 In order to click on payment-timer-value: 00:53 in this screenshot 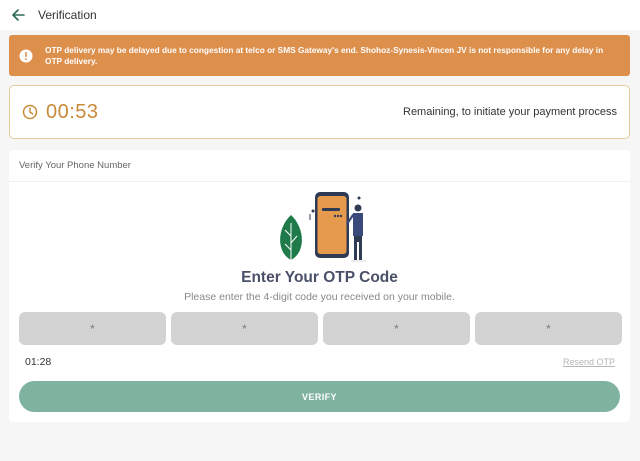, I will do `click(72, 111)`.